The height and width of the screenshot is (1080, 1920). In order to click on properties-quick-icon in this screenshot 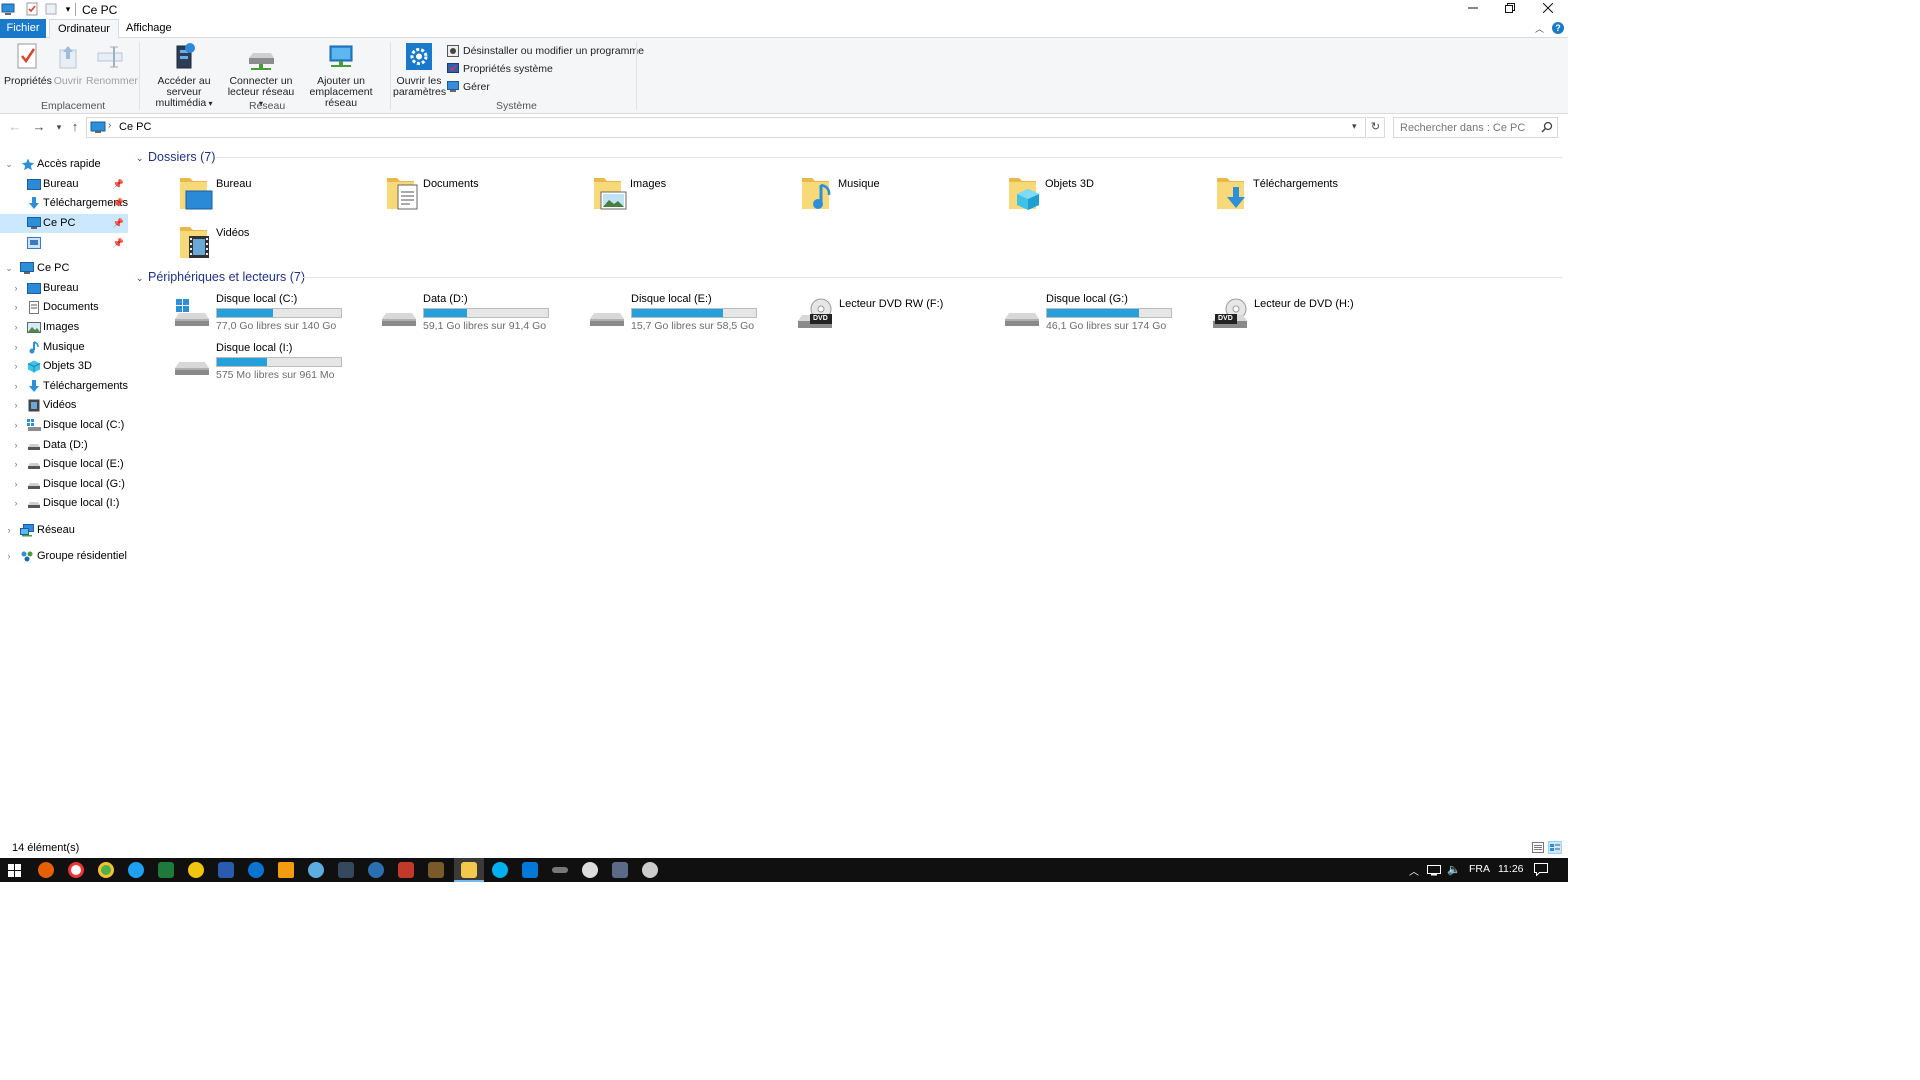, I will do `click(32, 9)`.